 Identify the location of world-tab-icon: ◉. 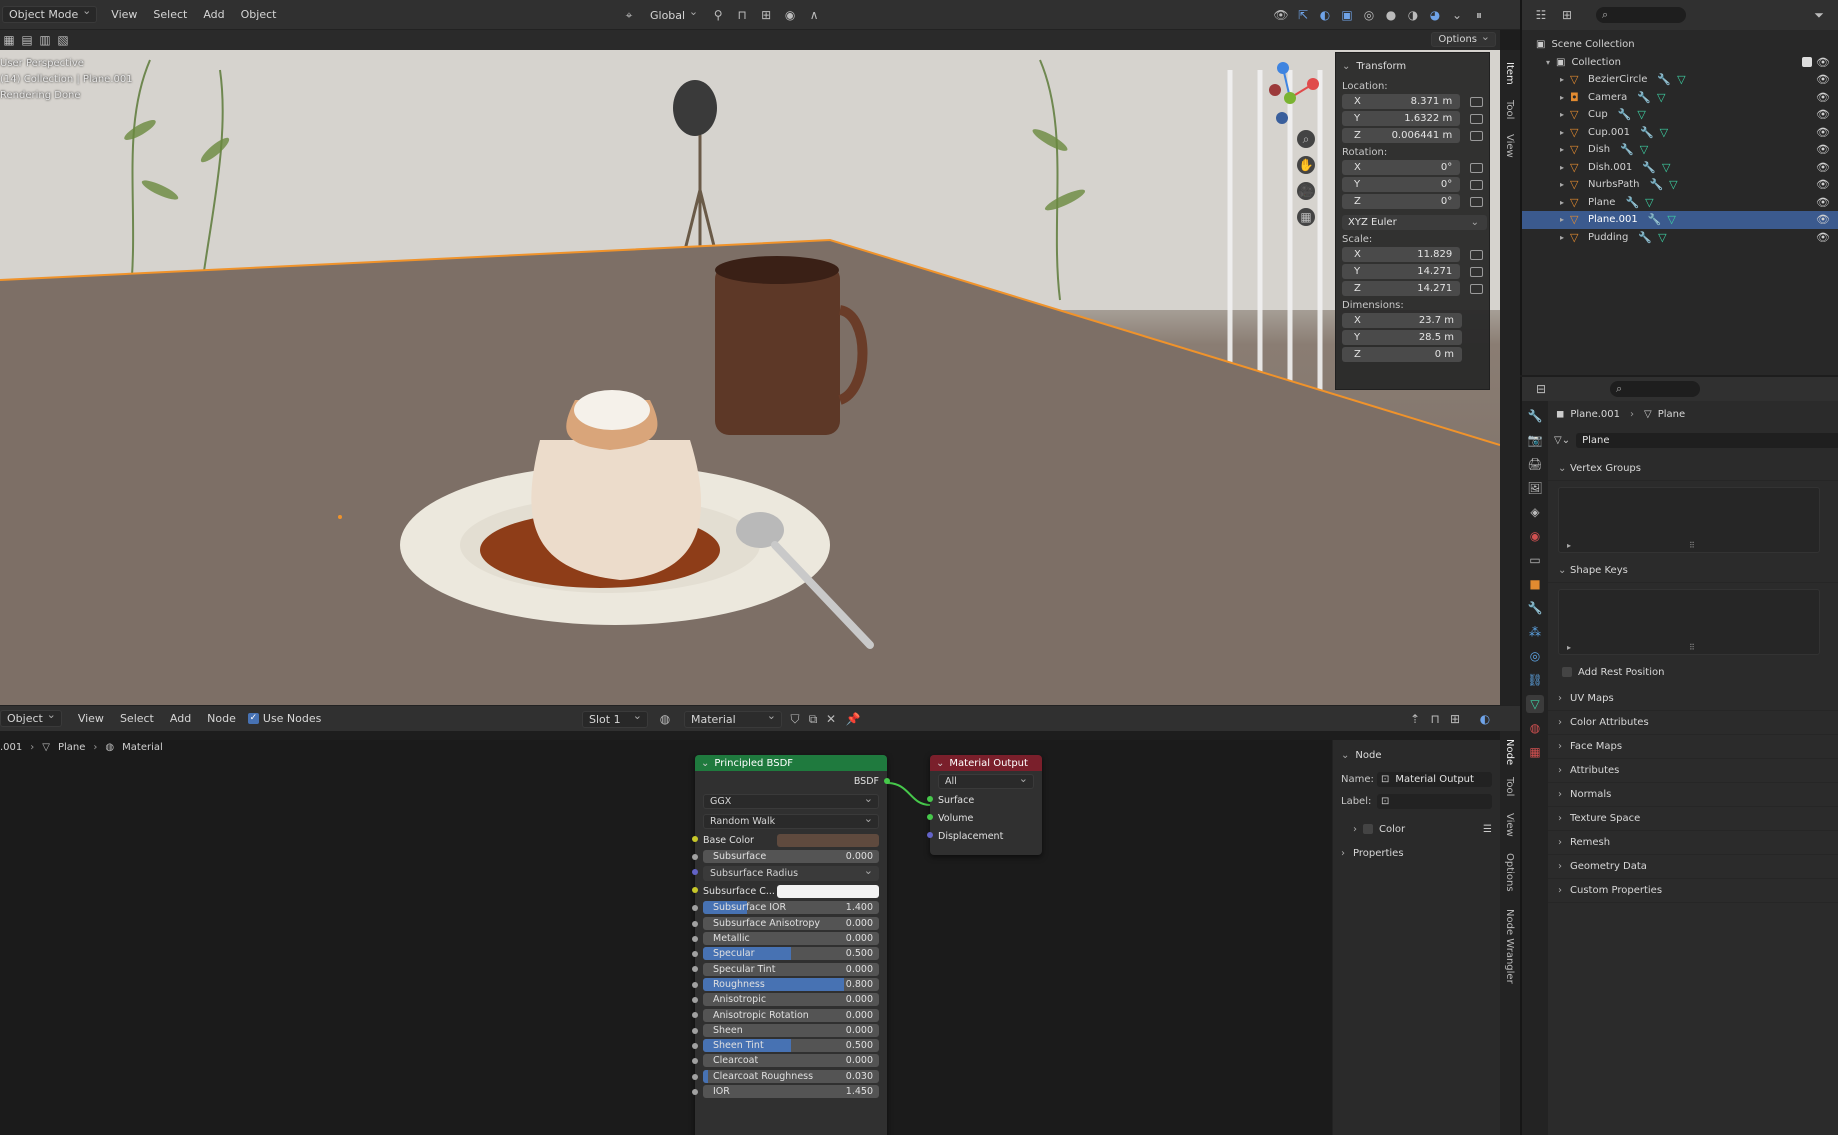
(1535, 536).